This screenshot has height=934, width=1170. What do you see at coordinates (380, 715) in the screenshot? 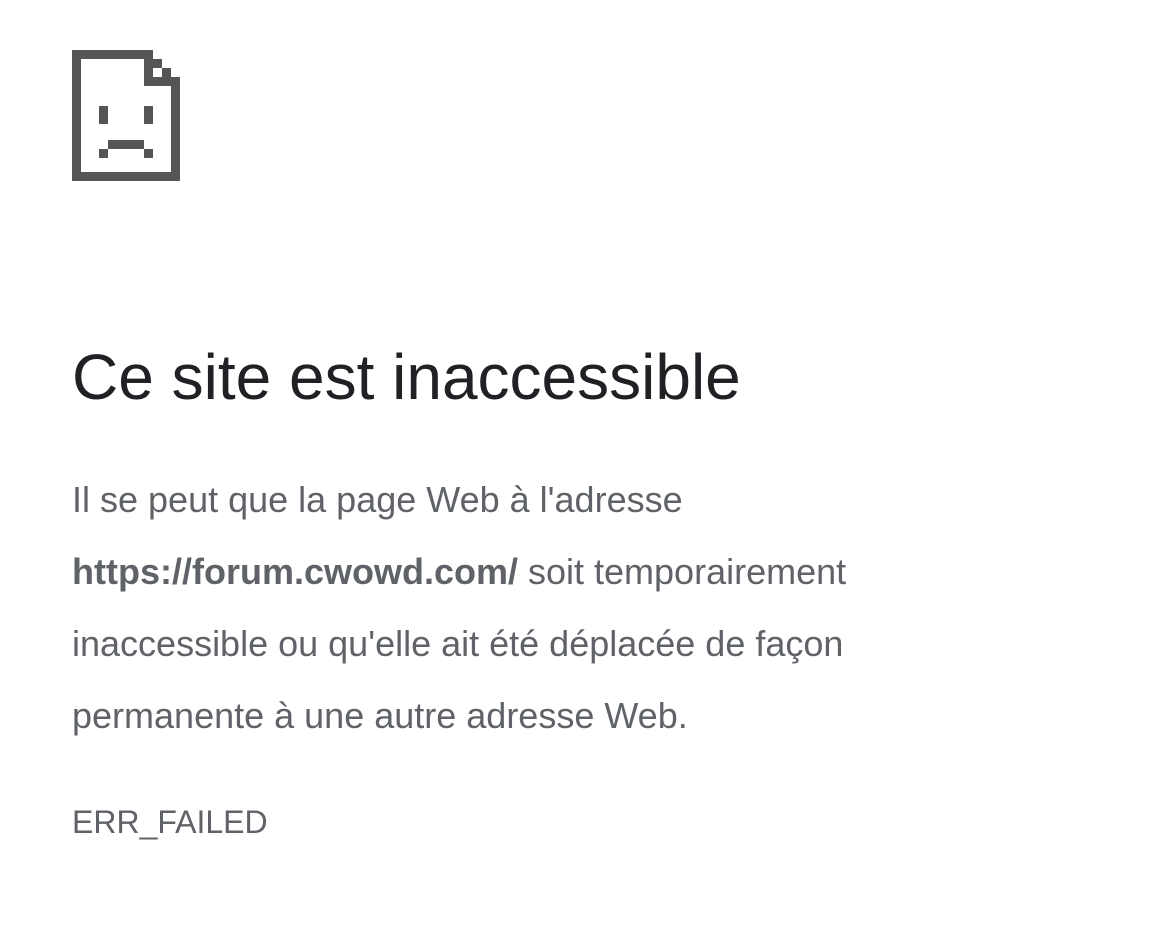
I see `summary-line-4: permanente à une autre adresse Web.` at bounding box center [380, 715].